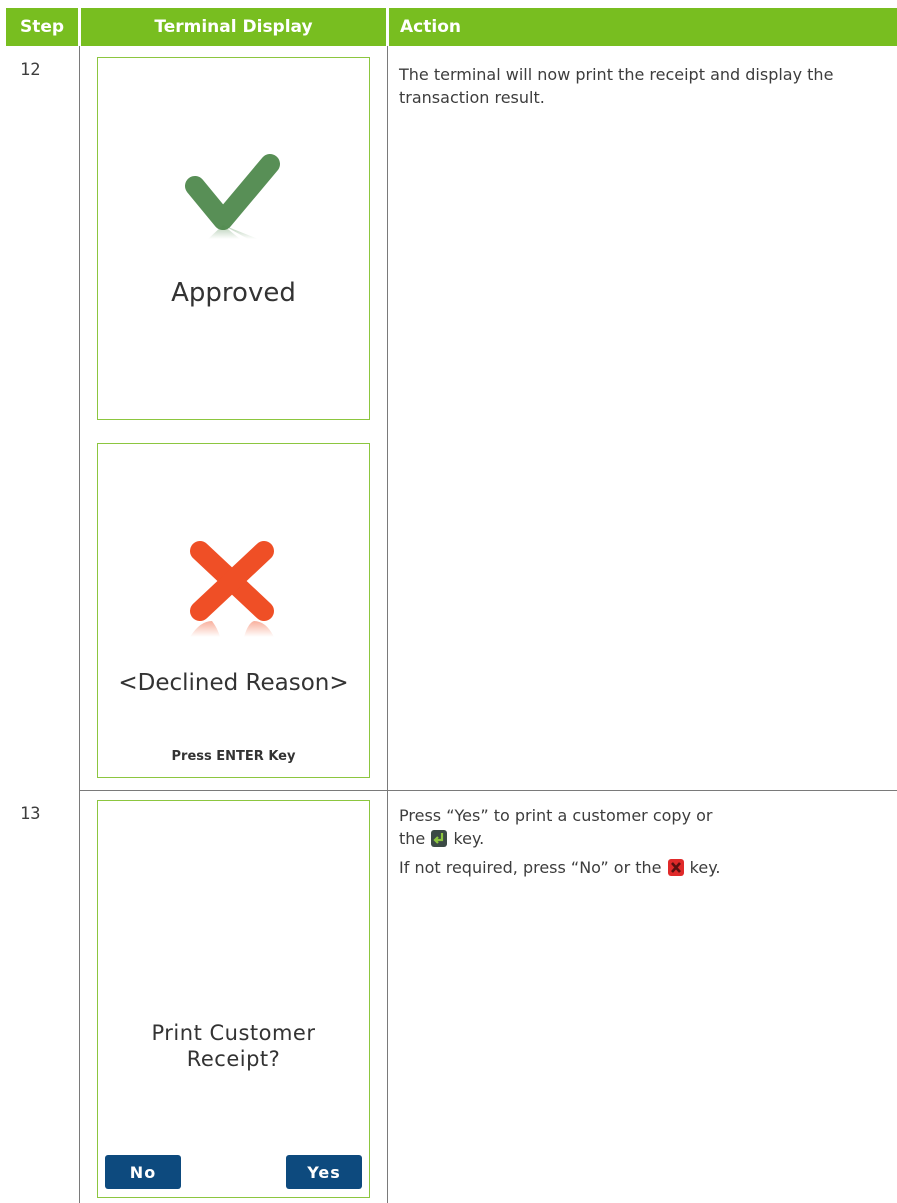 The image size is (897, 1203). What do you see at coordinates (233, 1033) in the screenshot?
I see `print-prompt-line1: Print Customer` at bounding box center [233, 1033].